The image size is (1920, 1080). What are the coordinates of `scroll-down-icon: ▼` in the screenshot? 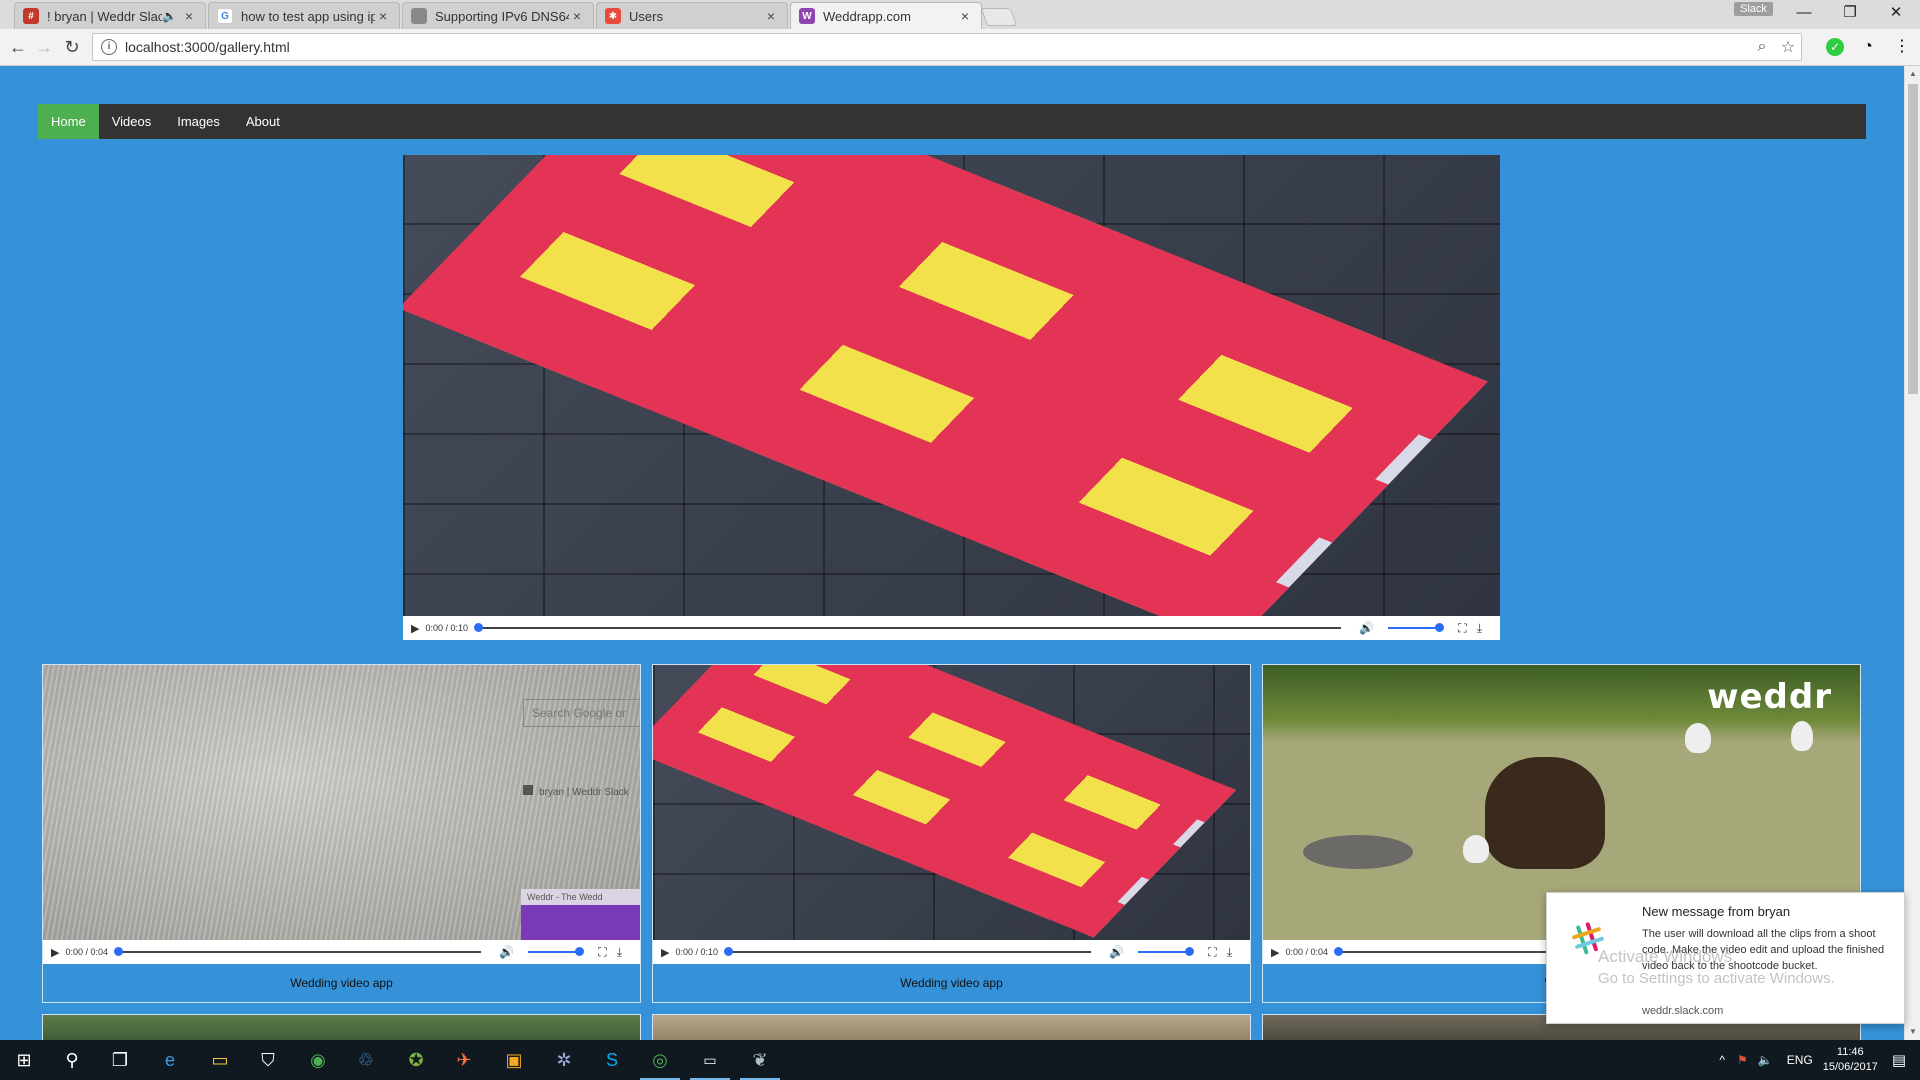 It's located at (1912, 1032).